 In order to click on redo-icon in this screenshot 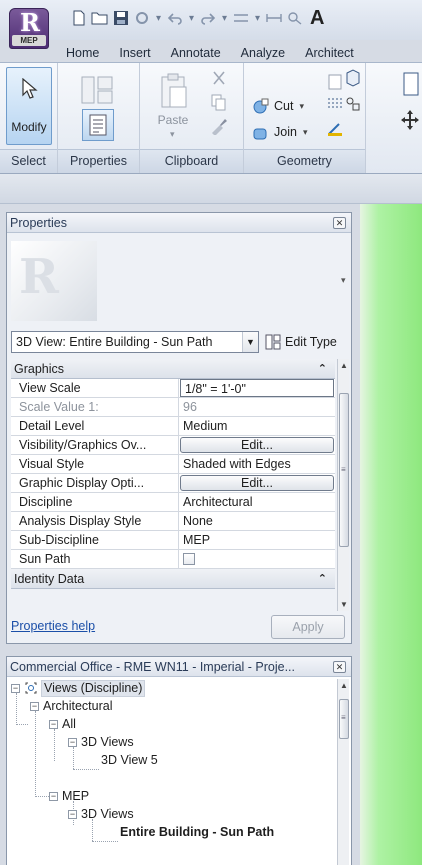, I will do `click(208, 18)`.